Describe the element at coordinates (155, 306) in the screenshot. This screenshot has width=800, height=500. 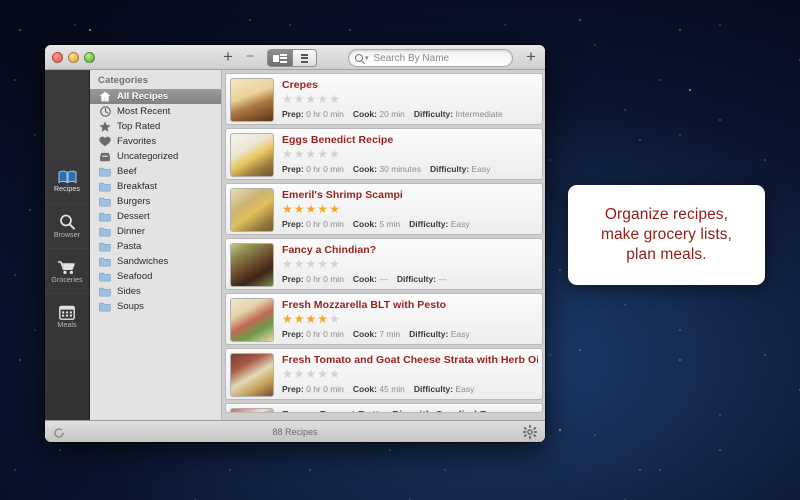
I see `sidebar-item-soups: Soups` at that location.